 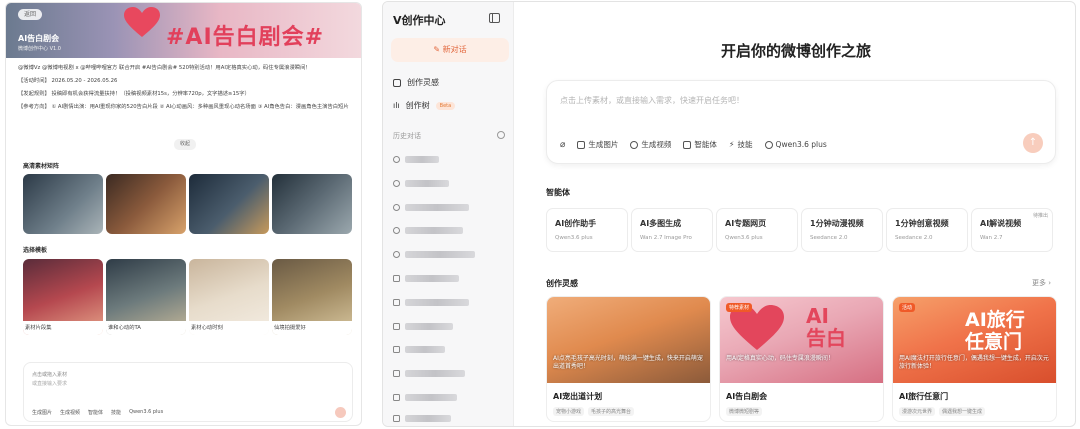 I want to click on tool-model-select: Qwen3.6 plus, so click(x=146, y=412).